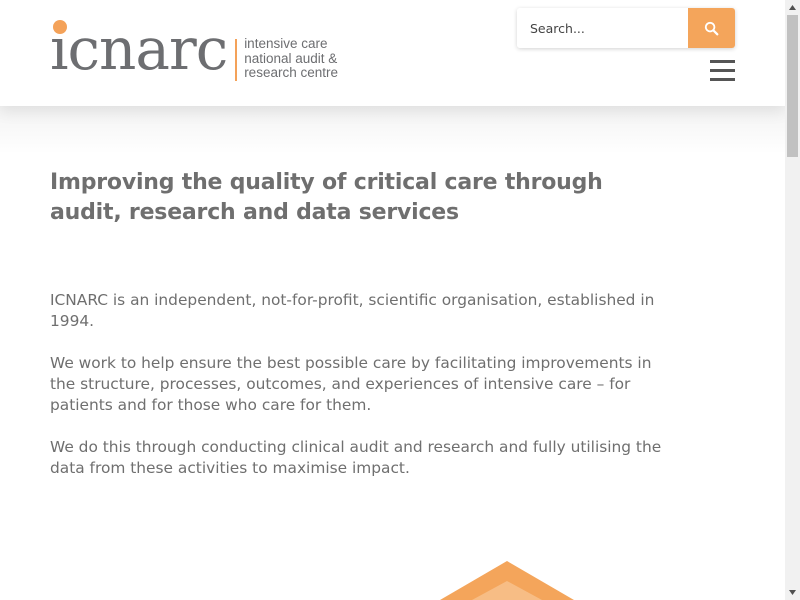 This screenshot has height=600, width=800. I want to click on logo-wordmark-text: icnarc, so click(139, 49).